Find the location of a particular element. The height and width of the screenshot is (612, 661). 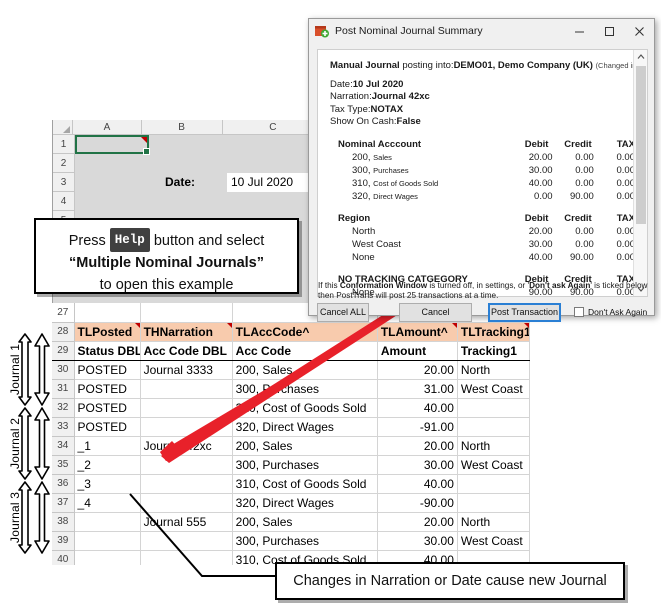

dialog-title-bar: Post Nominal Journal Summary is located at coordinates (481, 31).